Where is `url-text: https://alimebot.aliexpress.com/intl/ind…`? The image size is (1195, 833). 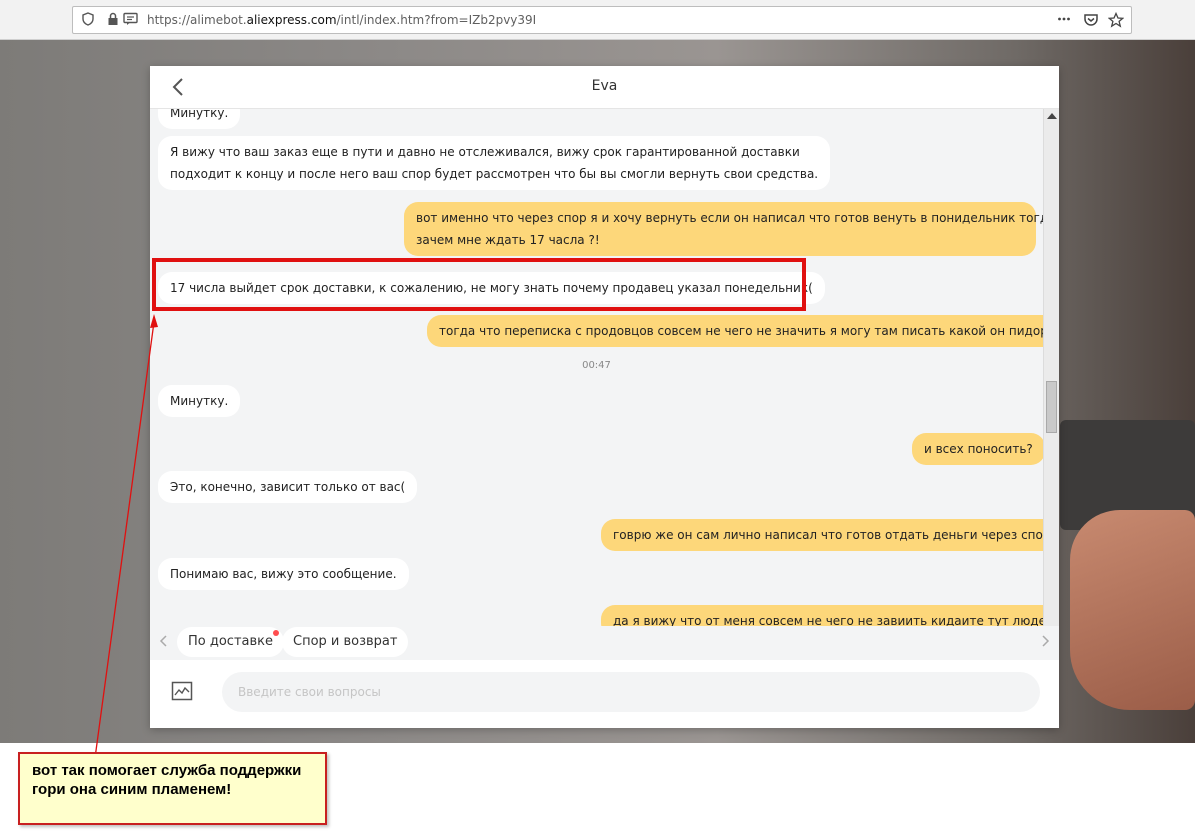 url-text: https://alimebot.aliexpress.com/intl/ind… is located at coordinates (341, 20).